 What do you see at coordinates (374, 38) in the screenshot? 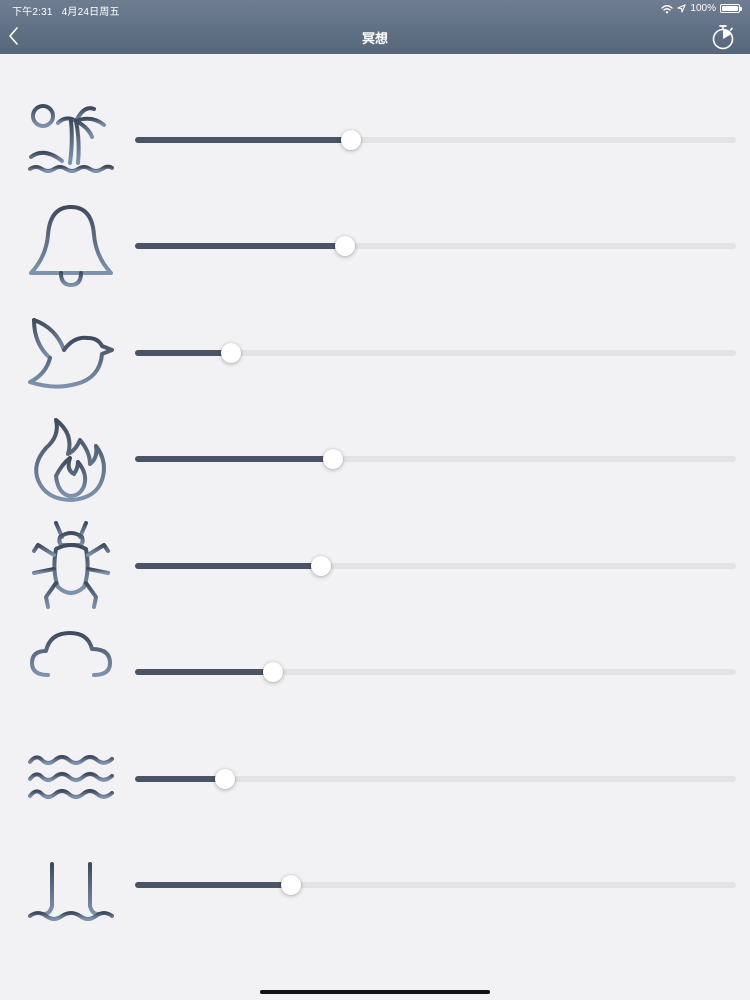
I see `page-title: 冥想` at bounding box center [374, 38].